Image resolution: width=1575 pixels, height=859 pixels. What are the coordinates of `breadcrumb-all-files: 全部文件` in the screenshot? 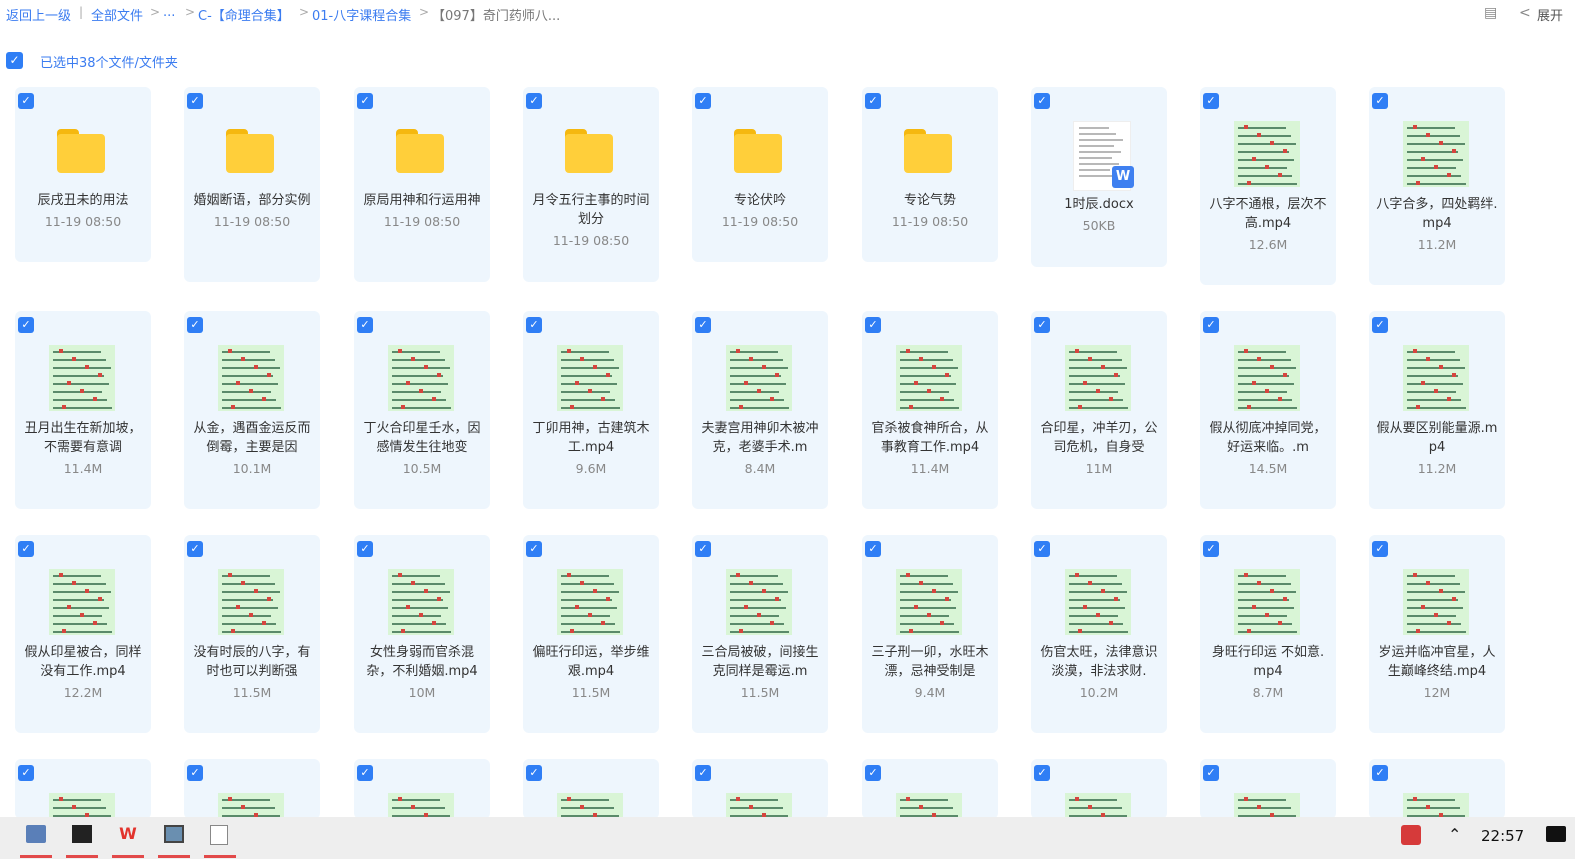 It's located at (117, 14).